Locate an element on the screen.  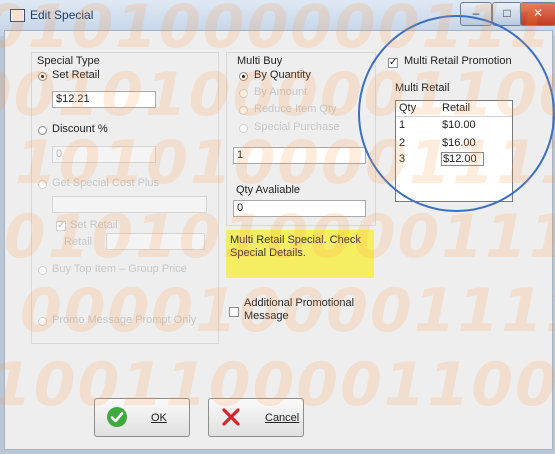
close-icon: ✕ is located at coordinates (538, 13).